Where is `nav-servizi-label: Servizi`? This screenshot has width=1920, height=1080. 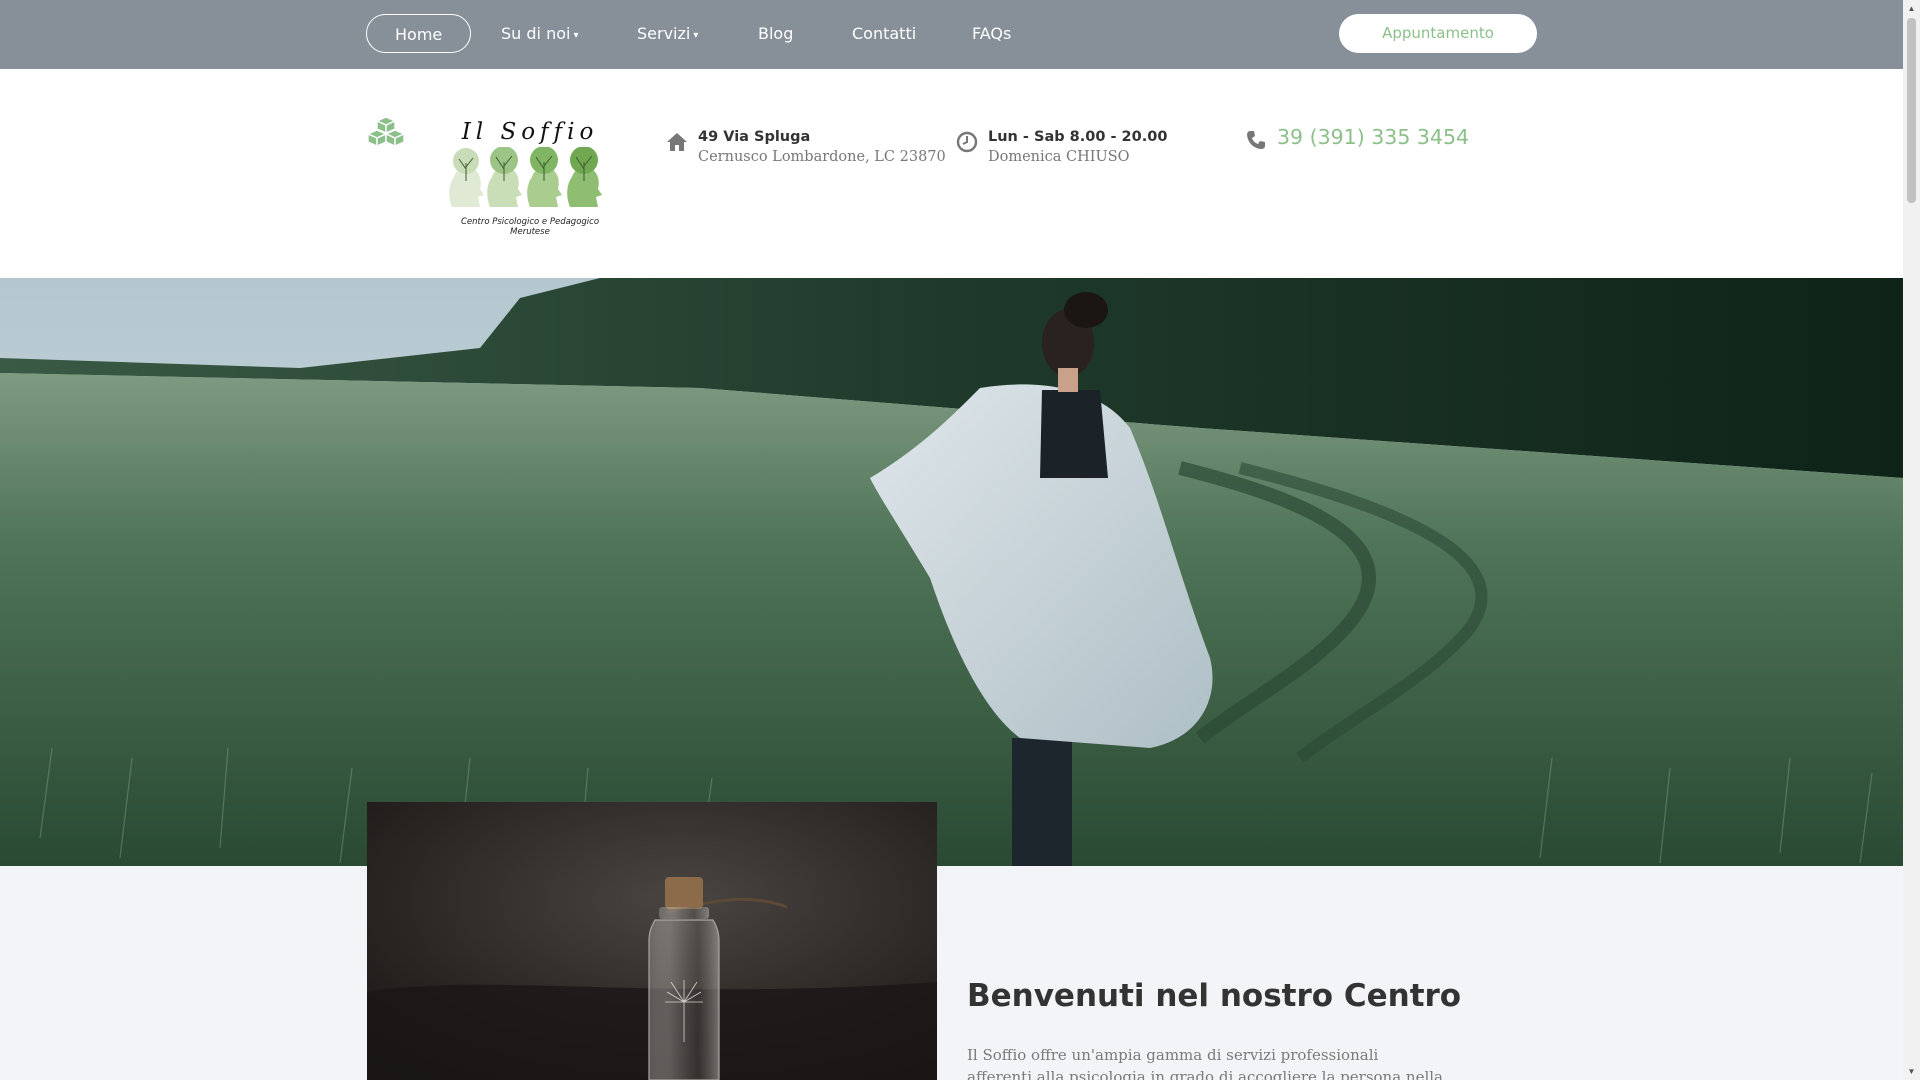 nav-servizi-label: Servizi is located at coordinates (664, 33).